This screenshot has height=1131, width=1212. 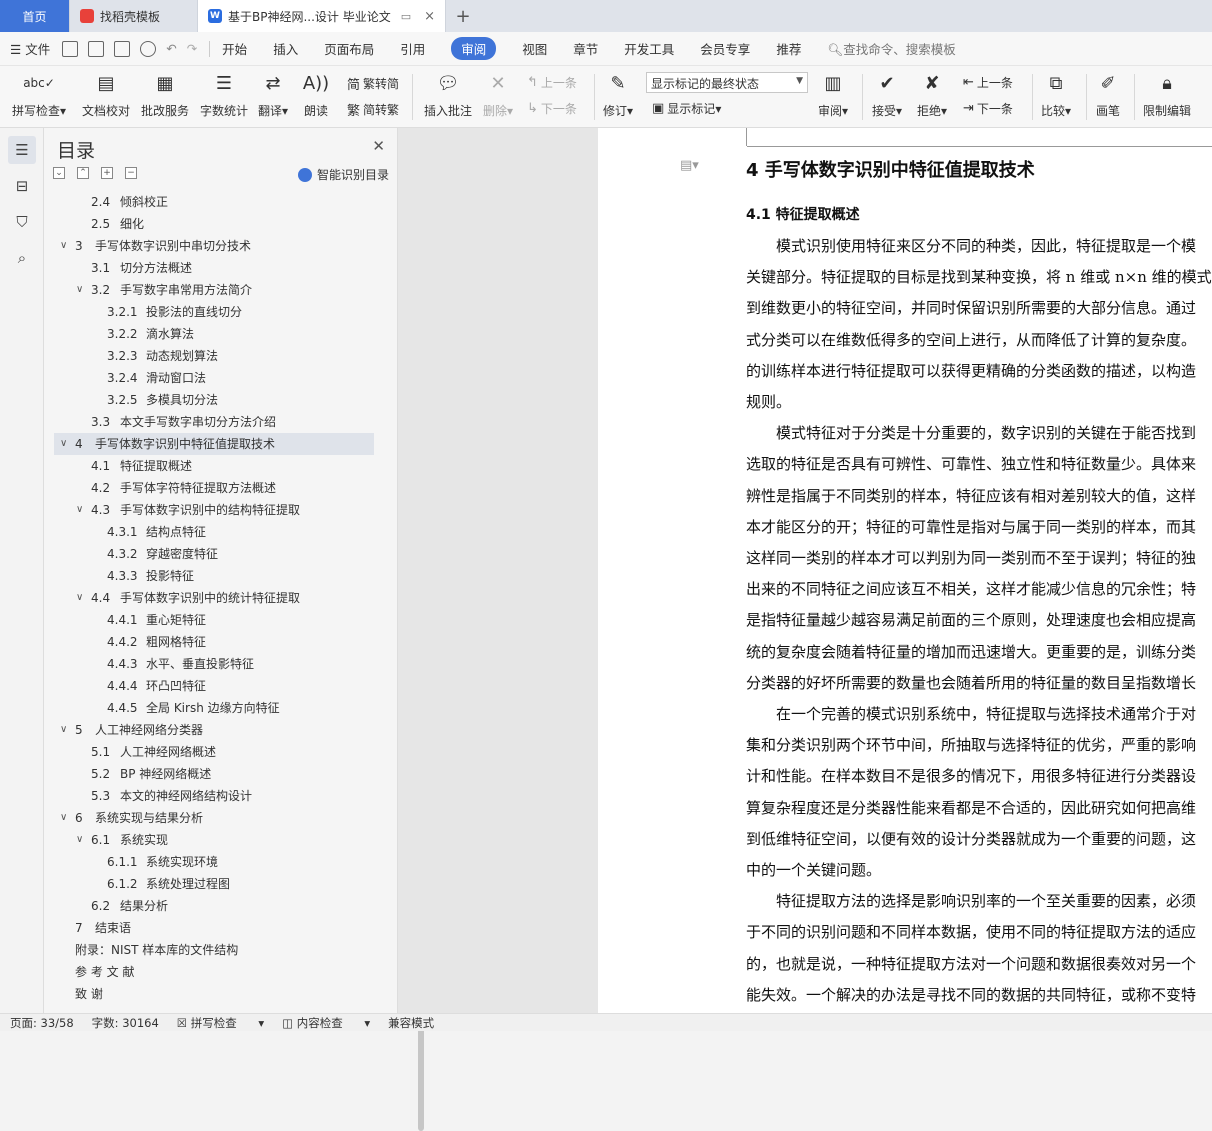 What do you see at coordinates (22, 258) in the screenshot?
I see `search-icon: ⌕` at bounding box center [22, 258].